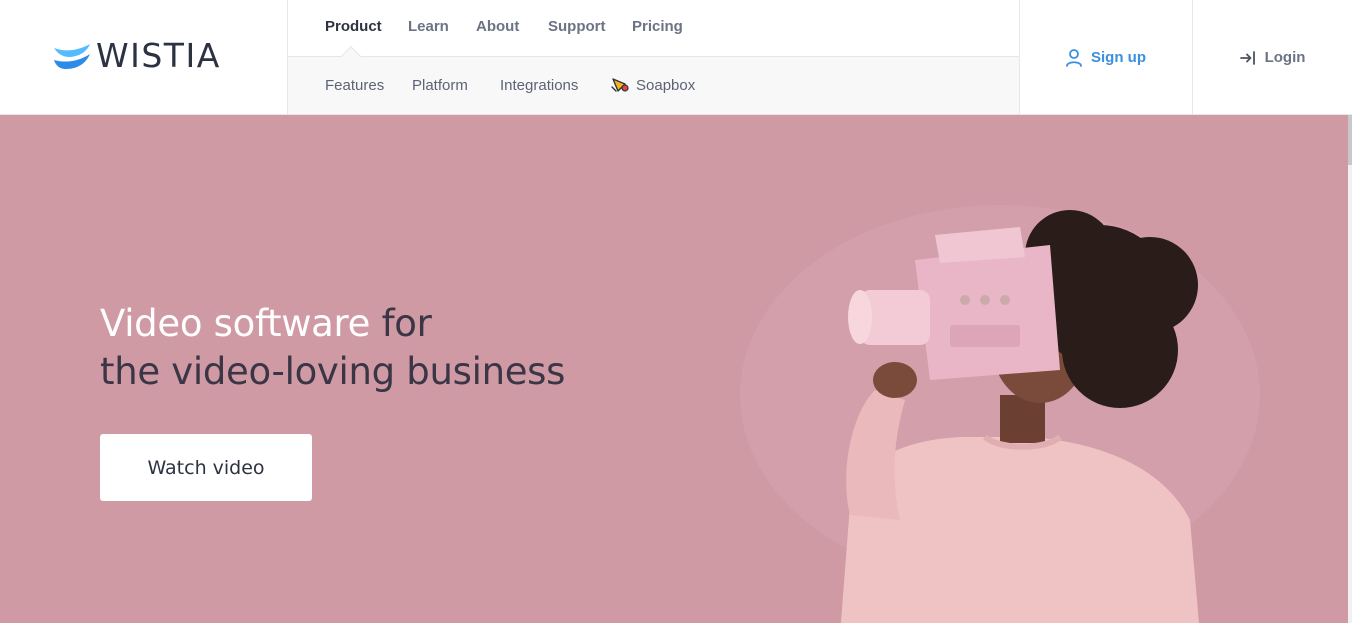 This screenshot has height=623, width=1352. I want to click on hero-headline-line2: the video-loving business, so click(333, 371).